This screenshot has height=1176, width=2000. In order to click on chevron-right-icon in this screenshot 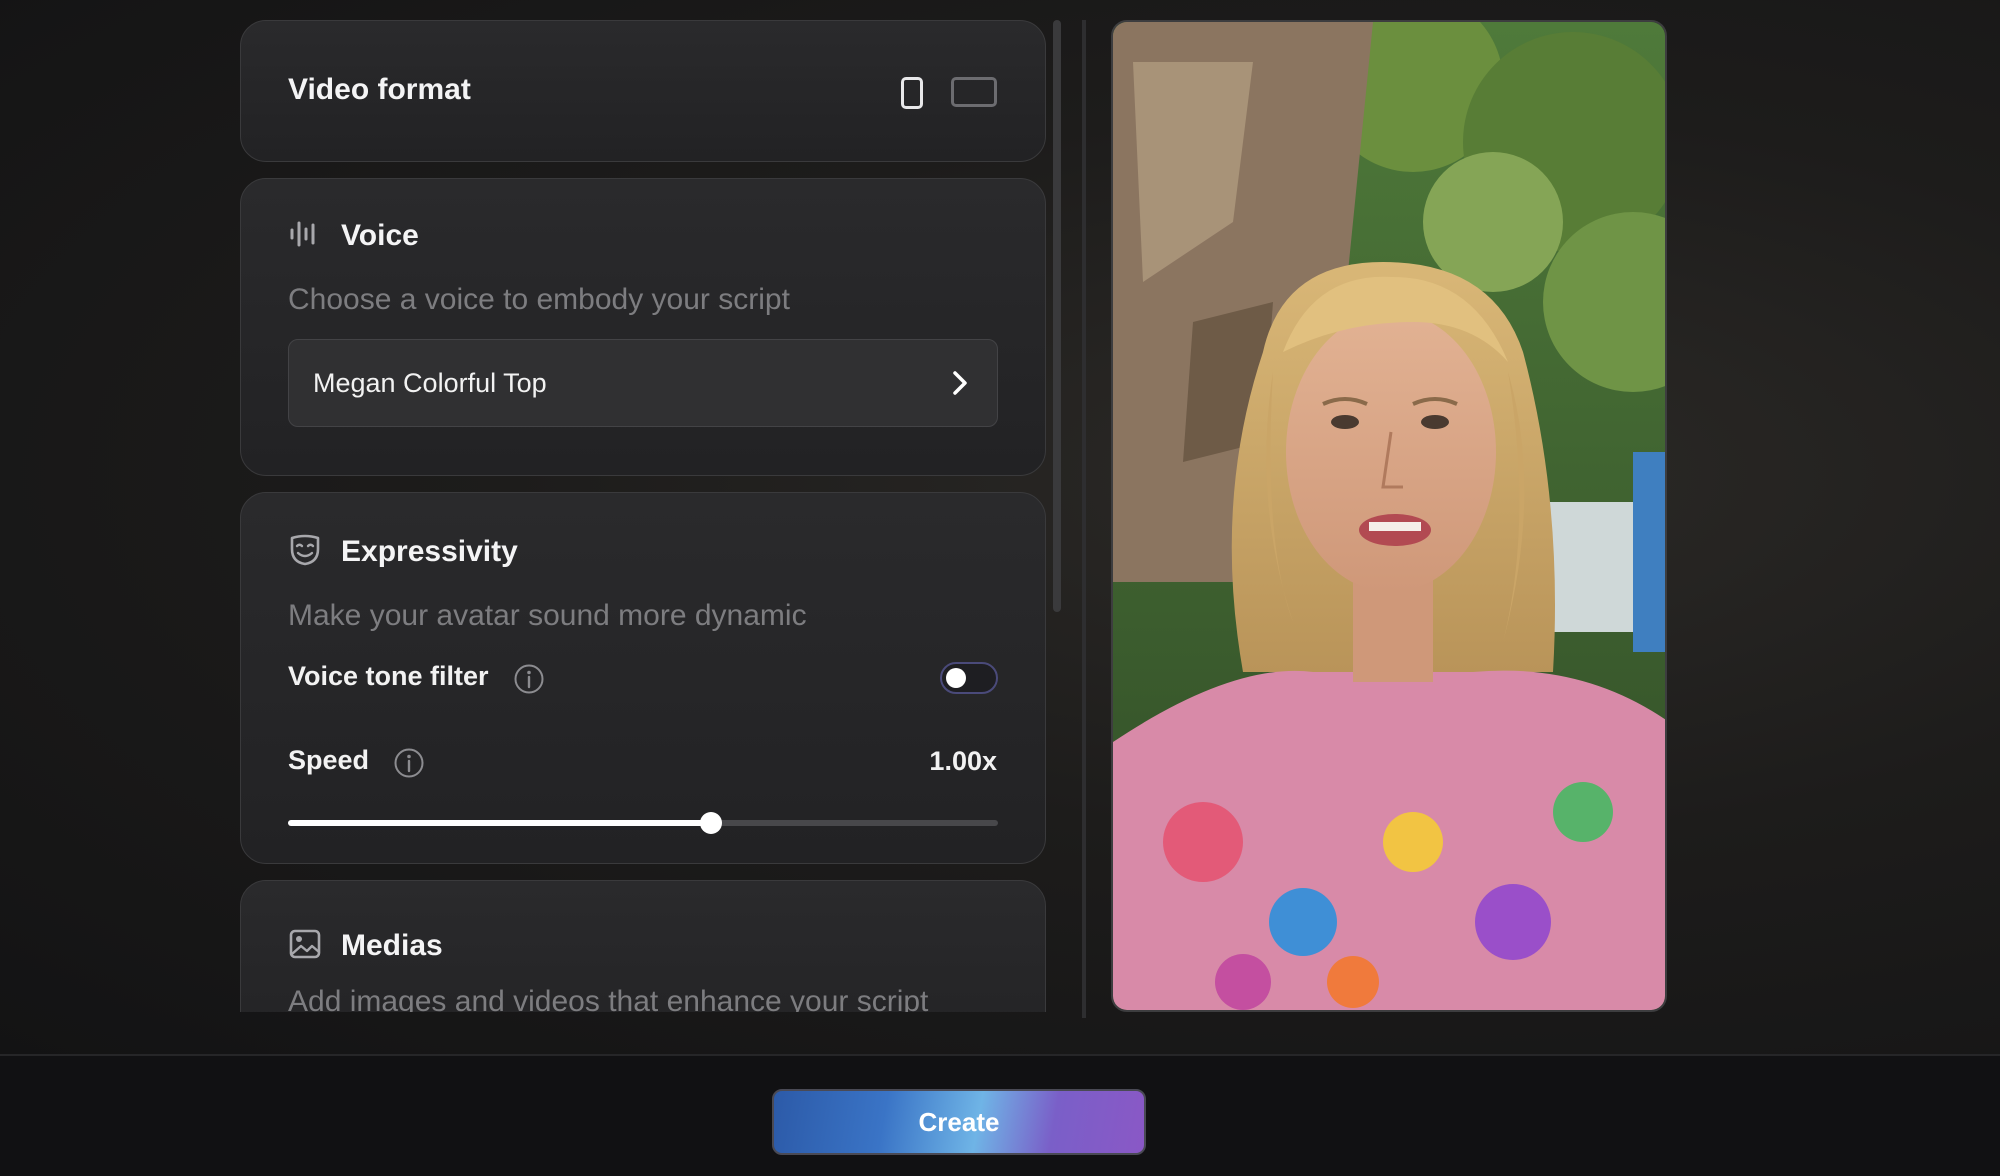, I will do `click(960, 383)`.